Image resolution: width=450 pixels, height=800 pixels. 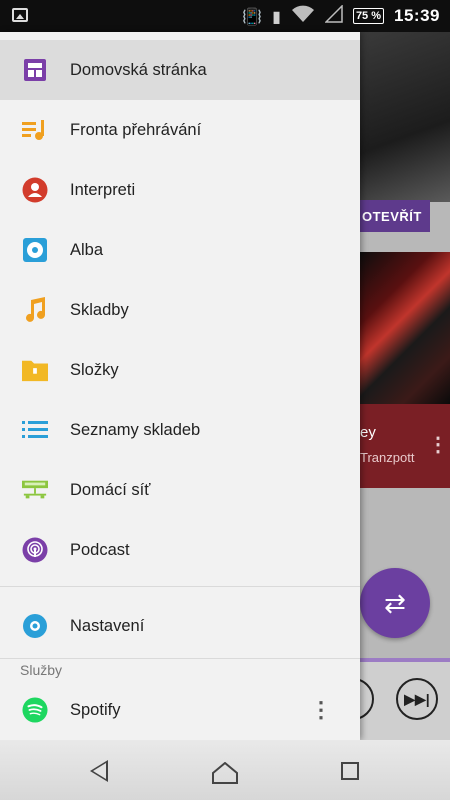 What do you see at coordinates (333, 15) in the screenshot?
I see `signal-icon` at bounding box center [333, 15].